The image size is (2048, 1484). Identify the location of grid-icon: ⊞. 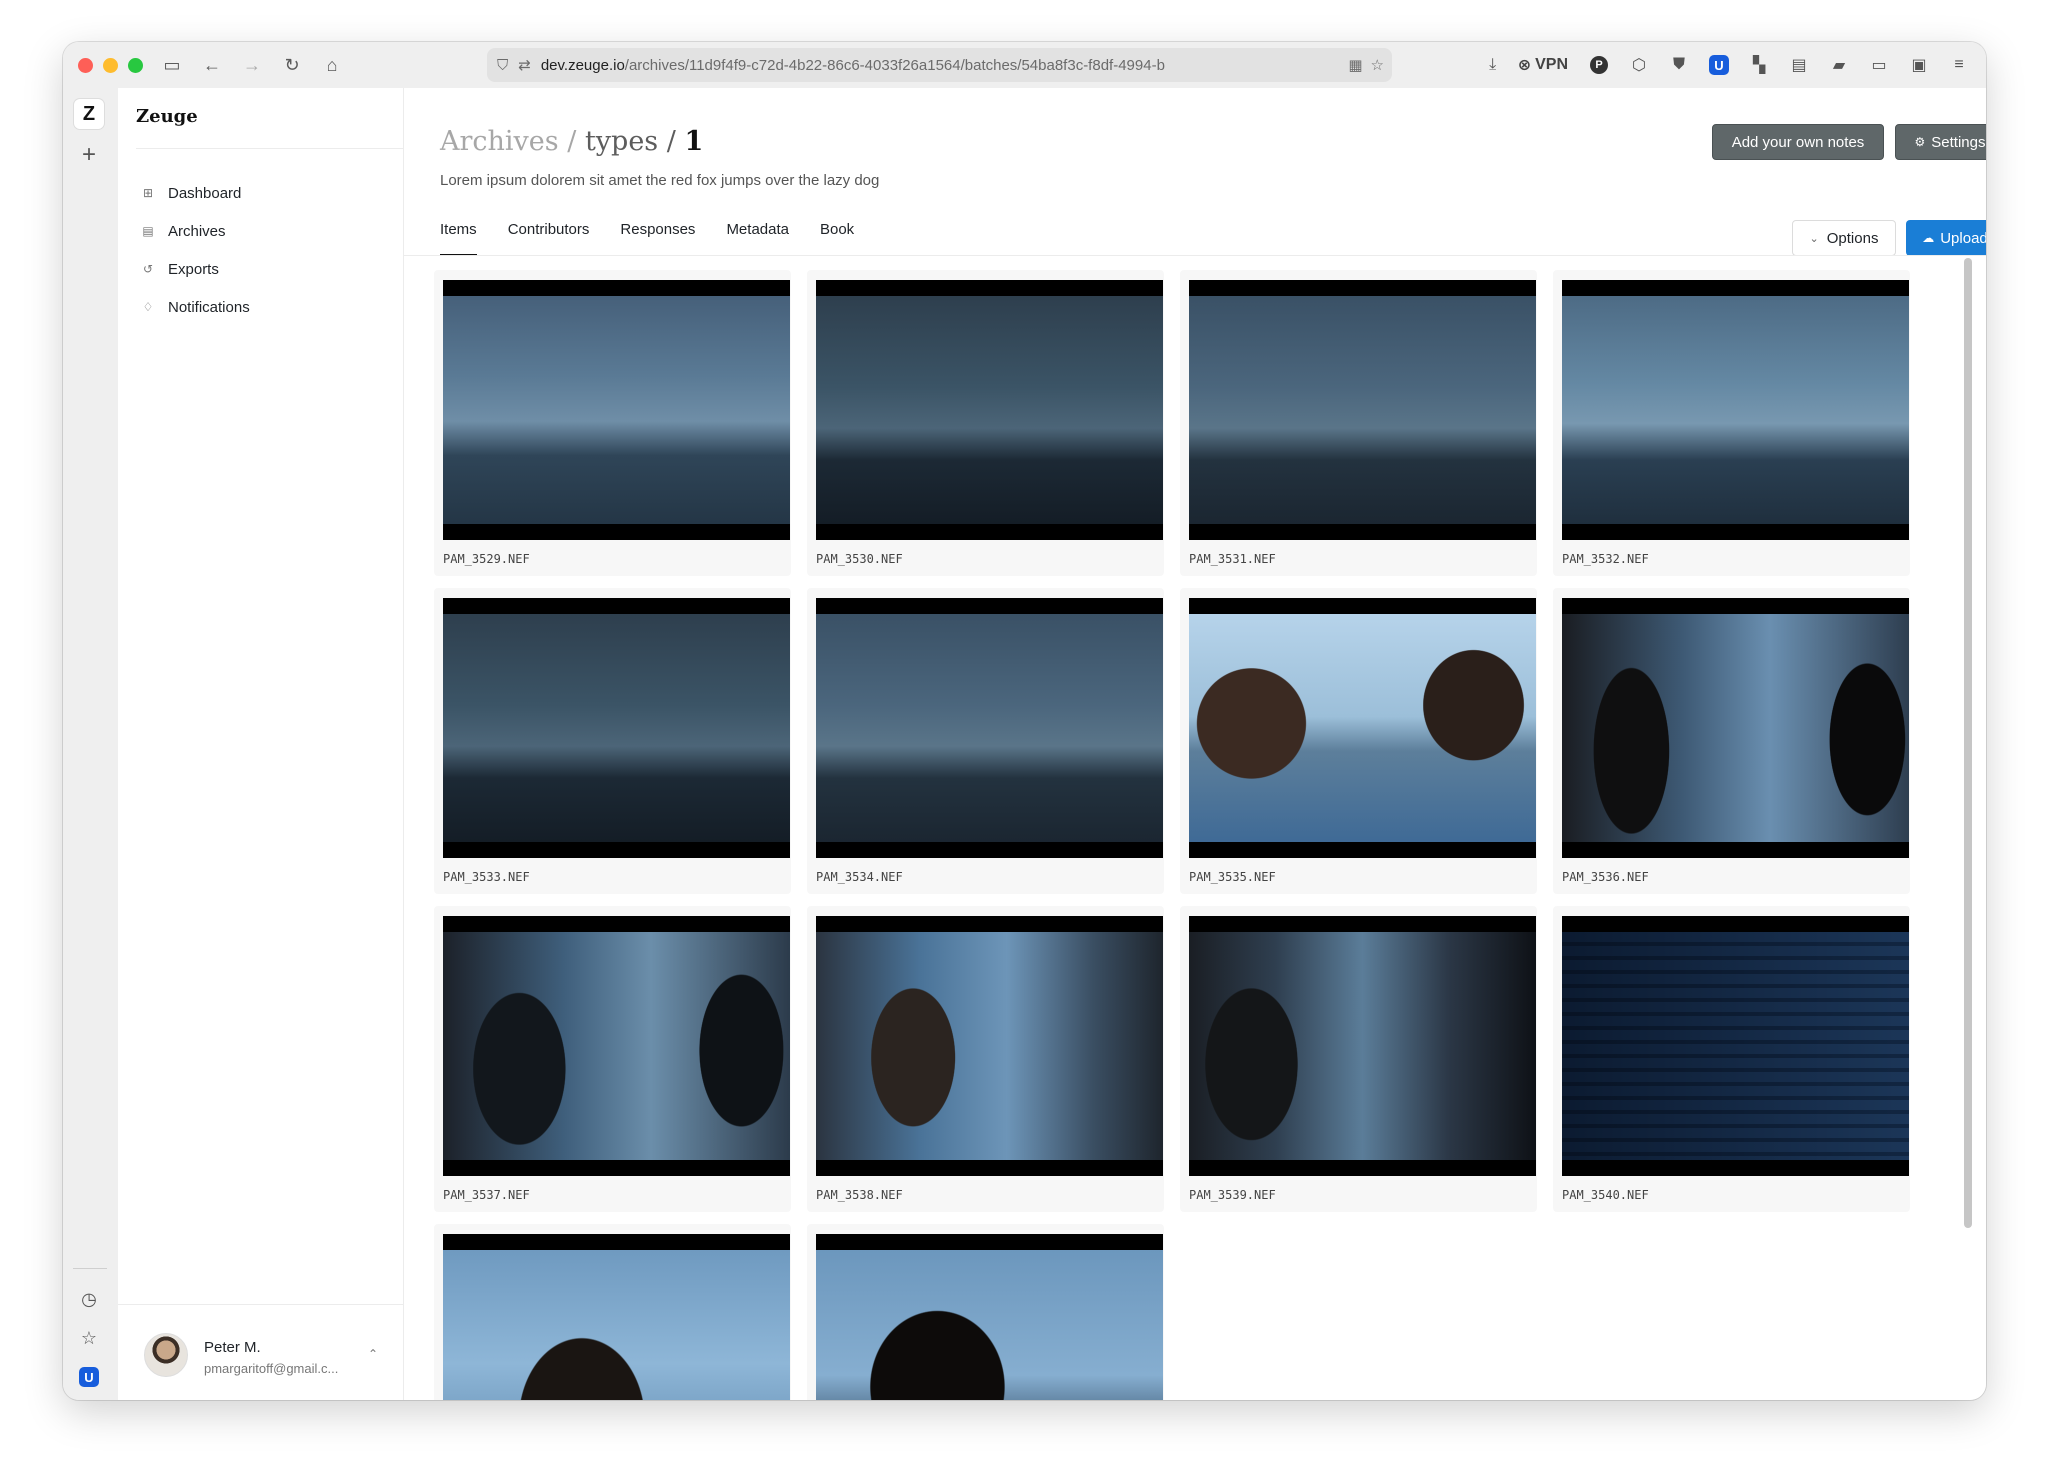
(148, 193).